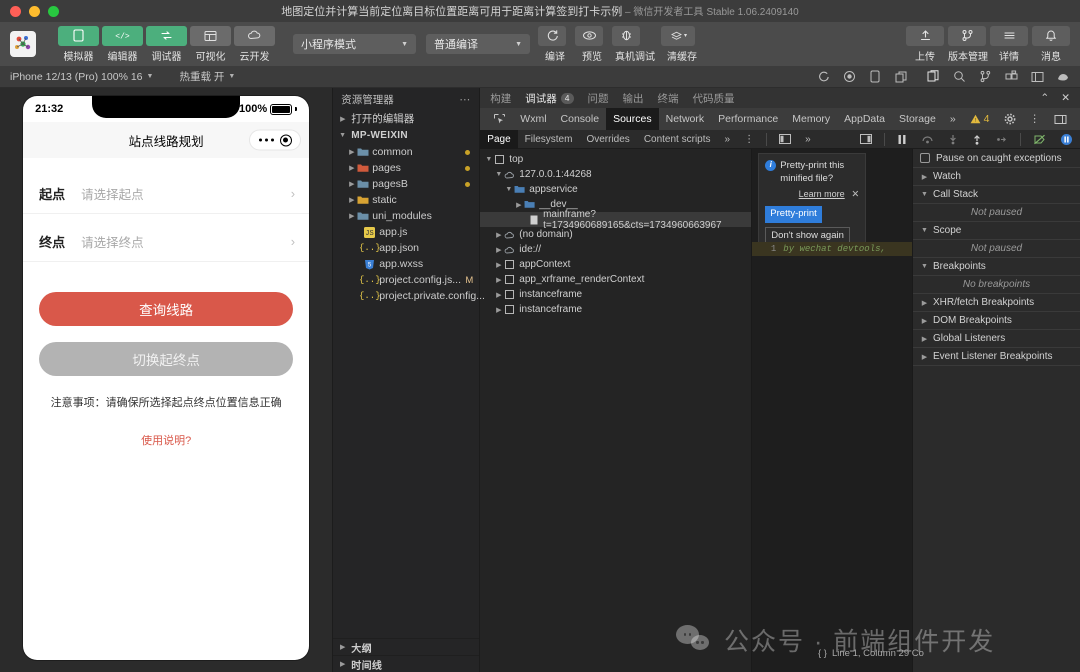 The width and height of the screenshot is (1080, 672). I want to click on panel-tab-sources: Sources, so click(632, 119).